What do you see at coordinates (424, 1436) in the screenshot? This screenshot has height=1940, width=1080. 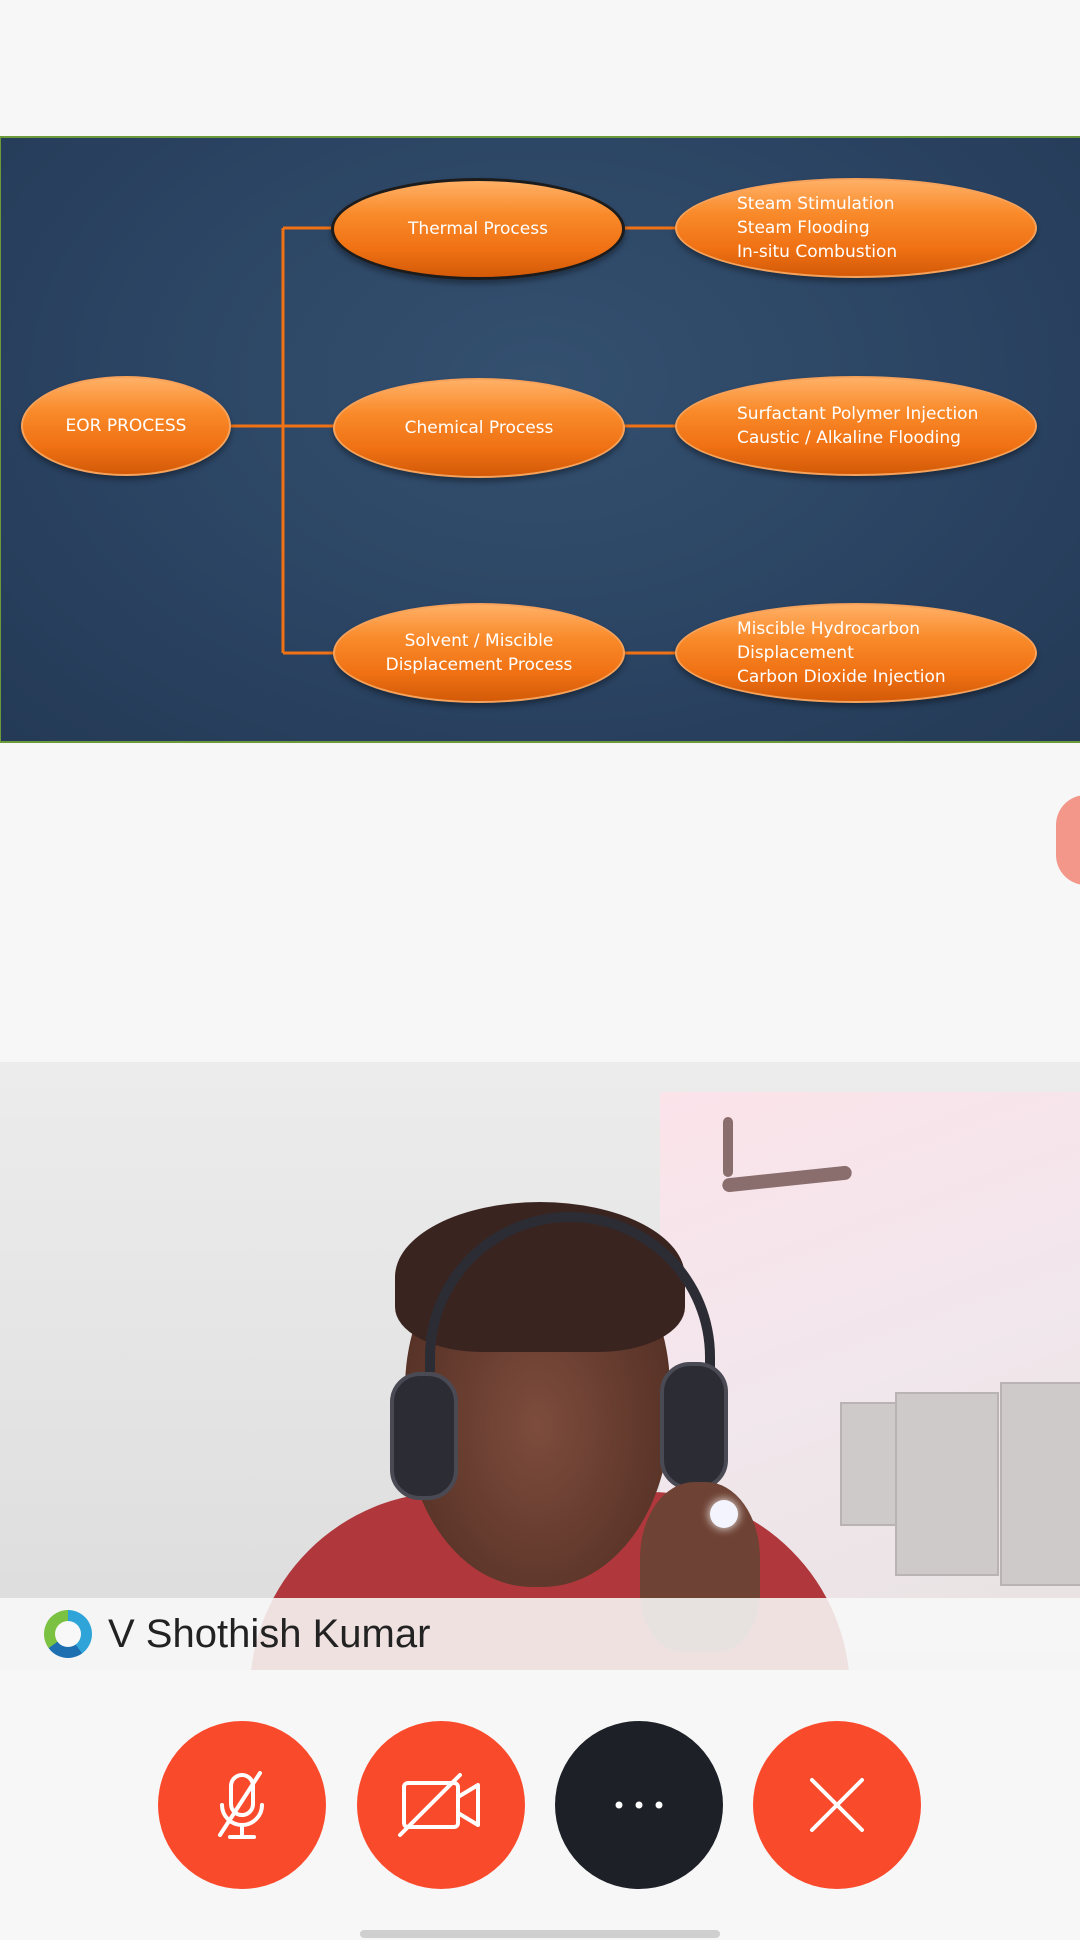 I see `headphone-left` at bounding box center [424, 1436].